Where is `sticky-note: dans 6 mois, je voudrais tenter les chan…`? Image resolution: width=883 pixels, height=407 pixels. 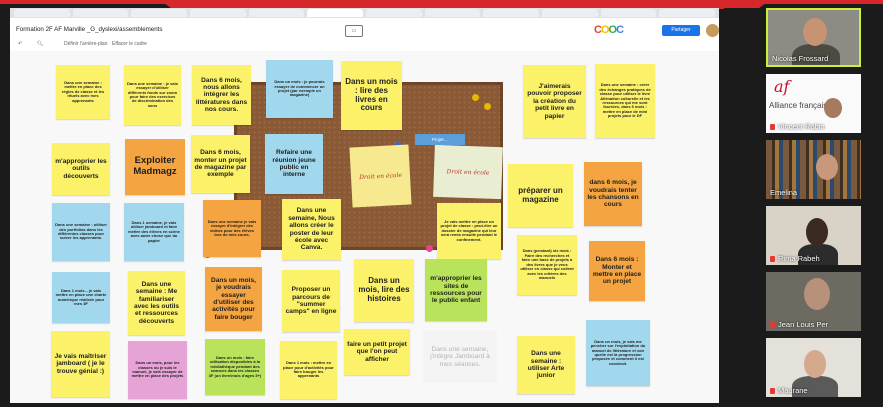 sticky-note: dans 6 mois, je voudrais tenter les chan… is located at coordinates (613, 194).